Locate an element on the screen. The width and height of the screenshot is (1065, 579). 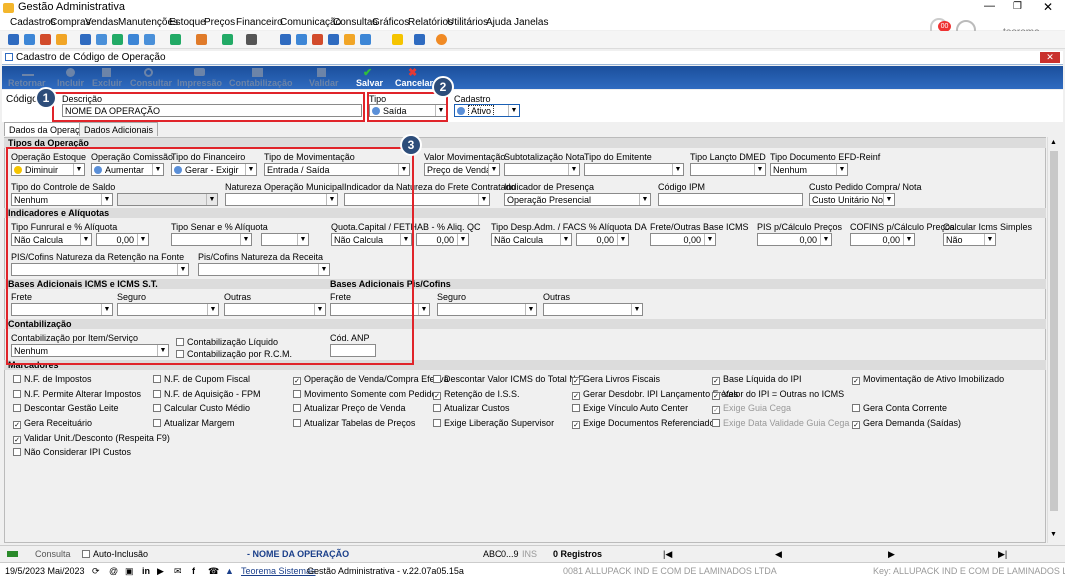
retornar-button: Retornar is located at coordinates (27, 83).